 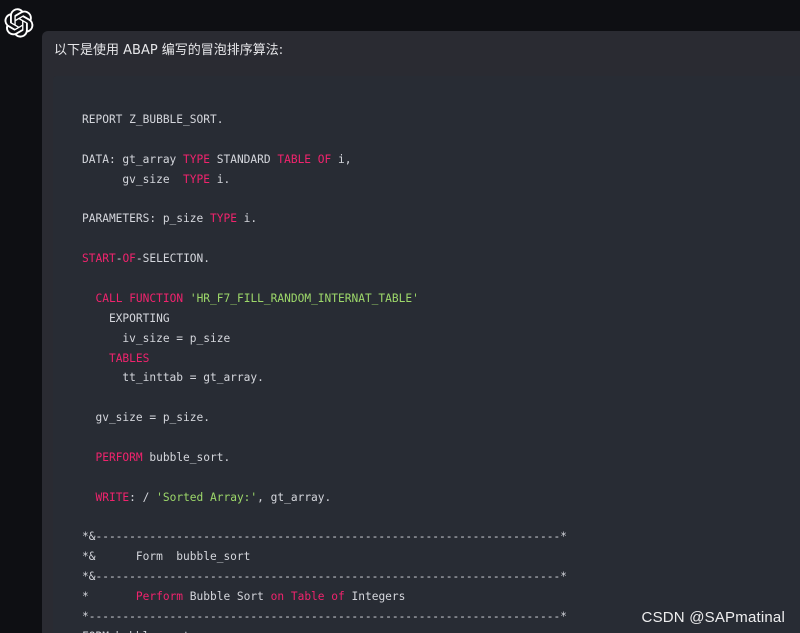 I want to click on code-keyword: FUNCTION, so click(x=156, y=298).